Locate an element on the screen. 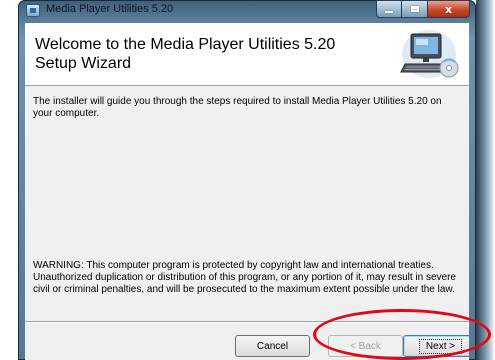 This screenshot has height=360, width=495. minimize-icon is located at coordinates (389, 12).